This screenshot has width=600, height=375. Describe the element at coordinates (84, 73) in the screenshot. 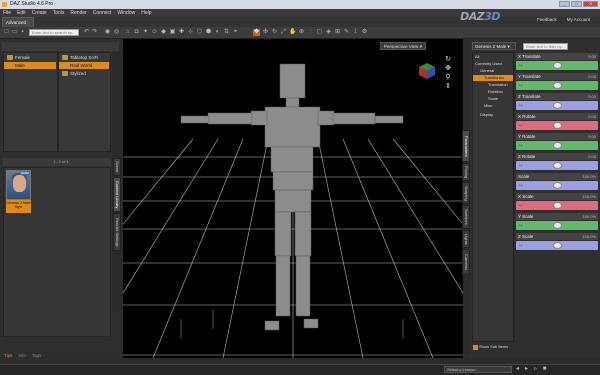

I see `subcategory-item-stylized: Stylized` at that location.